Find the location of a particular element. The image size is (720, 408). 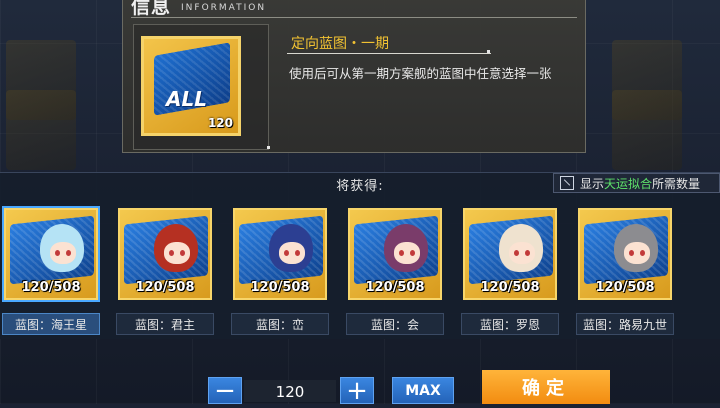

reward-label: 蓝图：峦 is located at coordinates (280, 324).